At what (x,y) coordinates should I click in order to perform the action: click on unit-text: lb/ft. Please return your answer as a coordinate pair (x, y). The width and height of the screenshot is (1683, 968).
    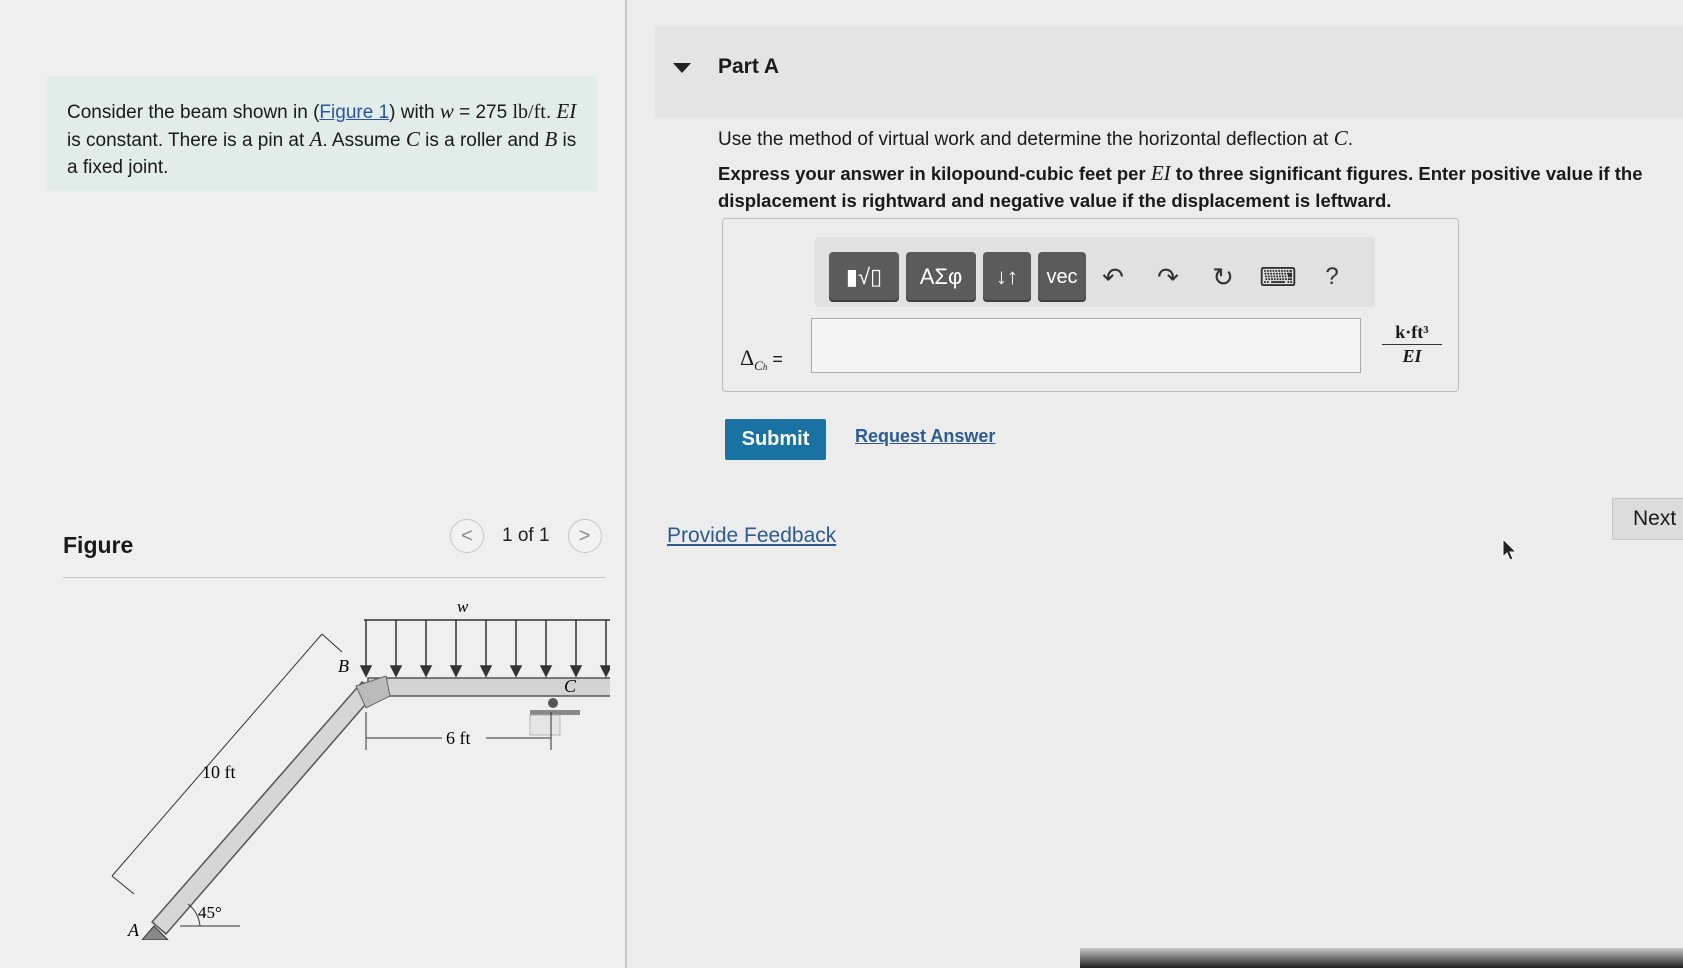
    Looking at the image, I should click on (529, 112).